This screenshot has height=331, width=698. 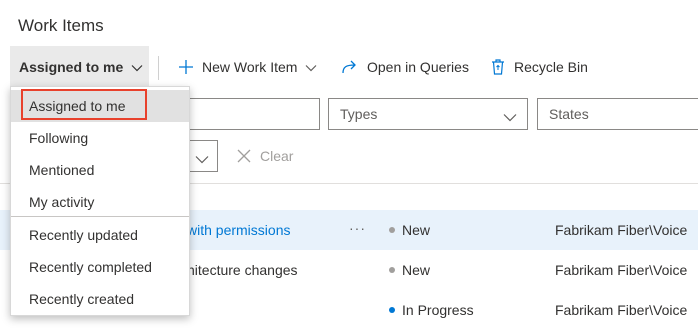 What do you see at coordinates (158, 68) in the screenshot?
I see `toolbar-divider` at bounding box center [158, 68].